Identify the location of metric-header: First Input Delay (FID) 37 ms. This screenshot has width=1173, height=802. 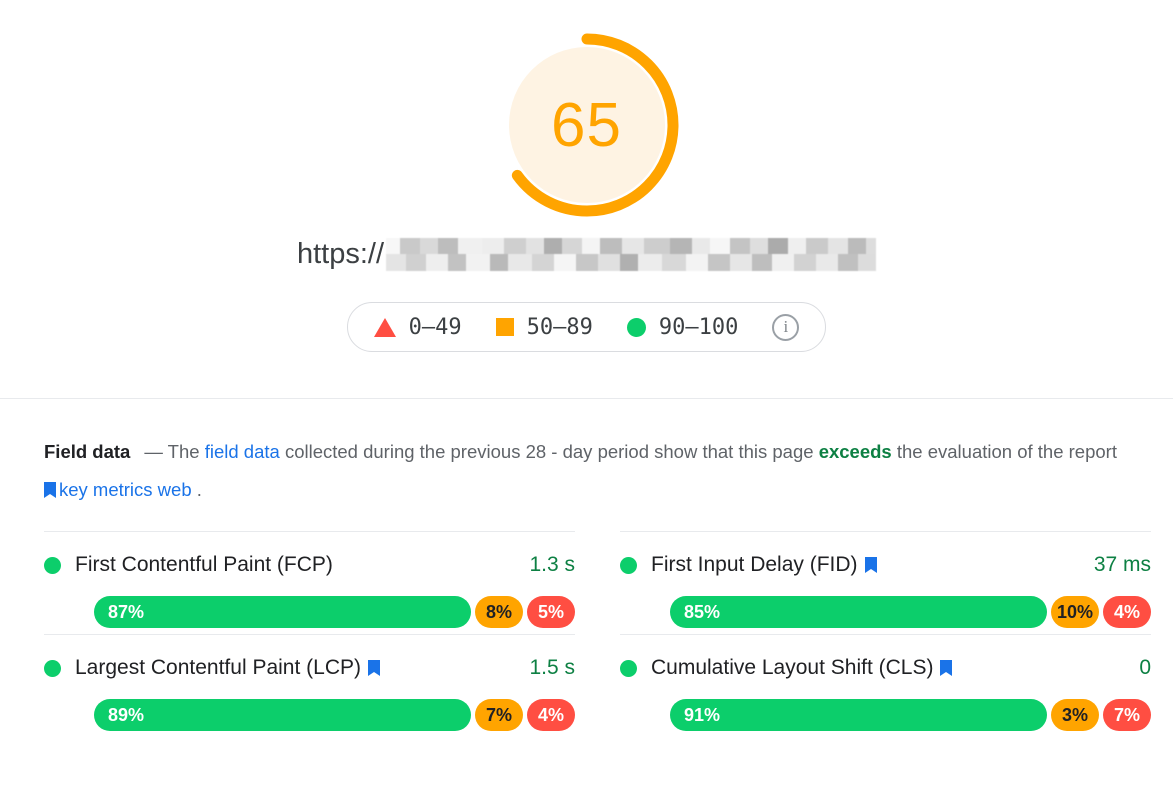
(885, 565).